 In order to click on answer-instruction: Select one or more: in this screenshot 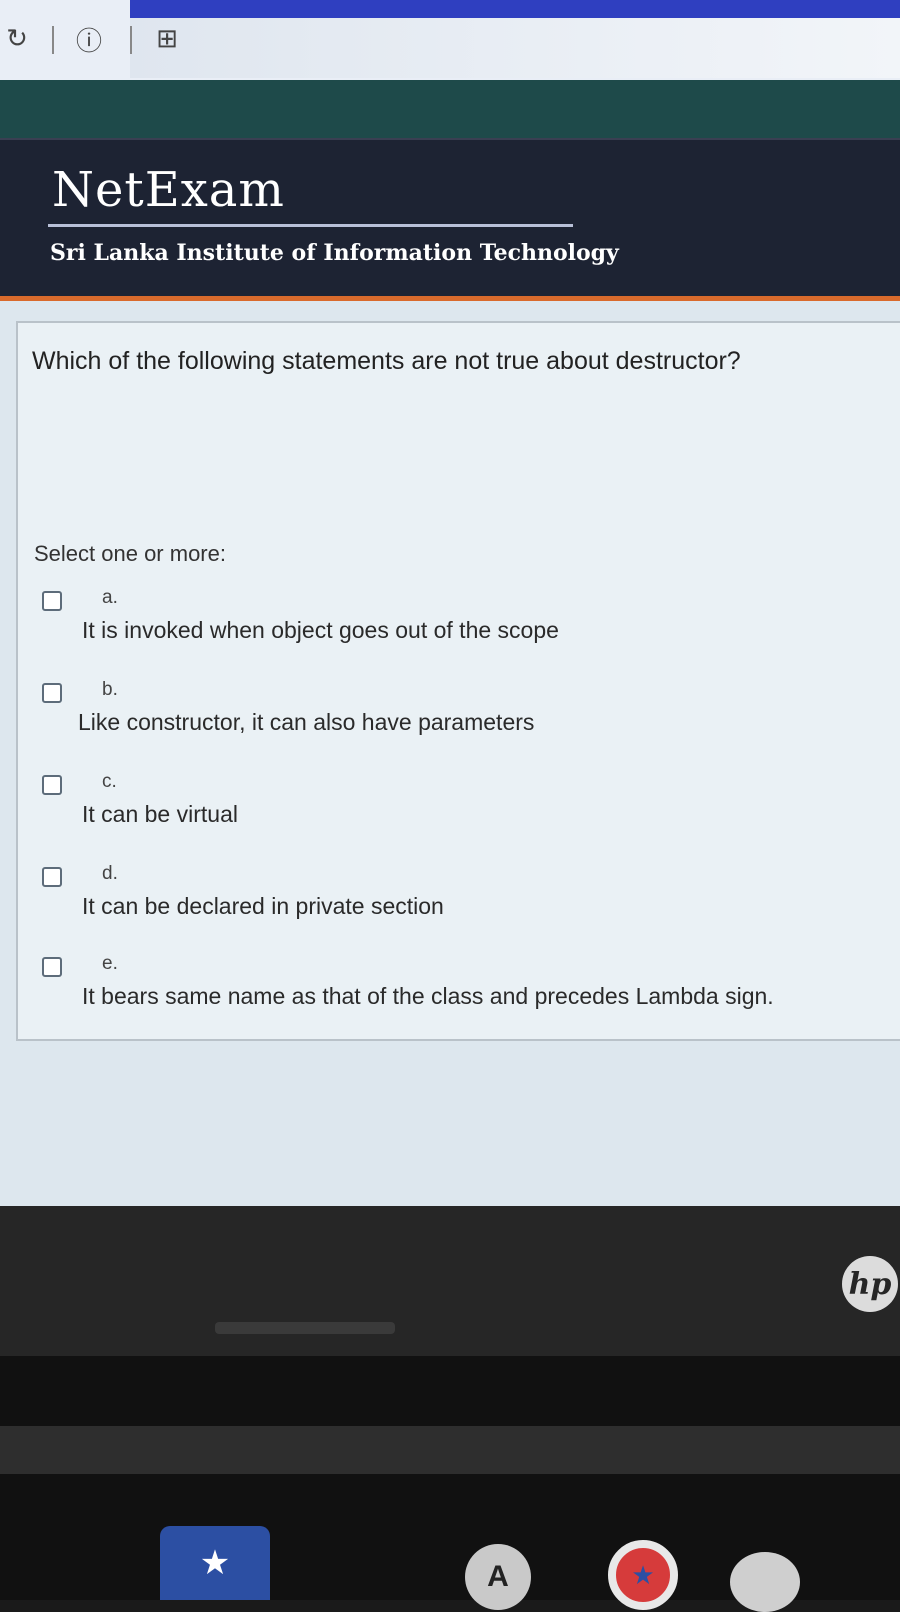, I will do `click(130, 553)`.